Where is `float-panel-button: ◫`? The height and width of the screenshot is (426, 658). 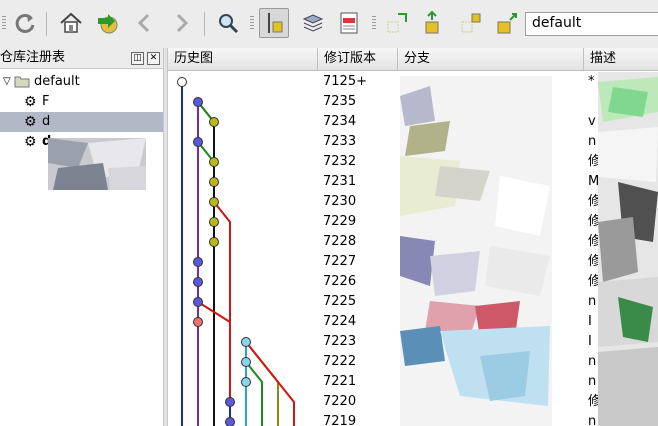 float-panel-button: ◫ is located at coordinates (137, 58).